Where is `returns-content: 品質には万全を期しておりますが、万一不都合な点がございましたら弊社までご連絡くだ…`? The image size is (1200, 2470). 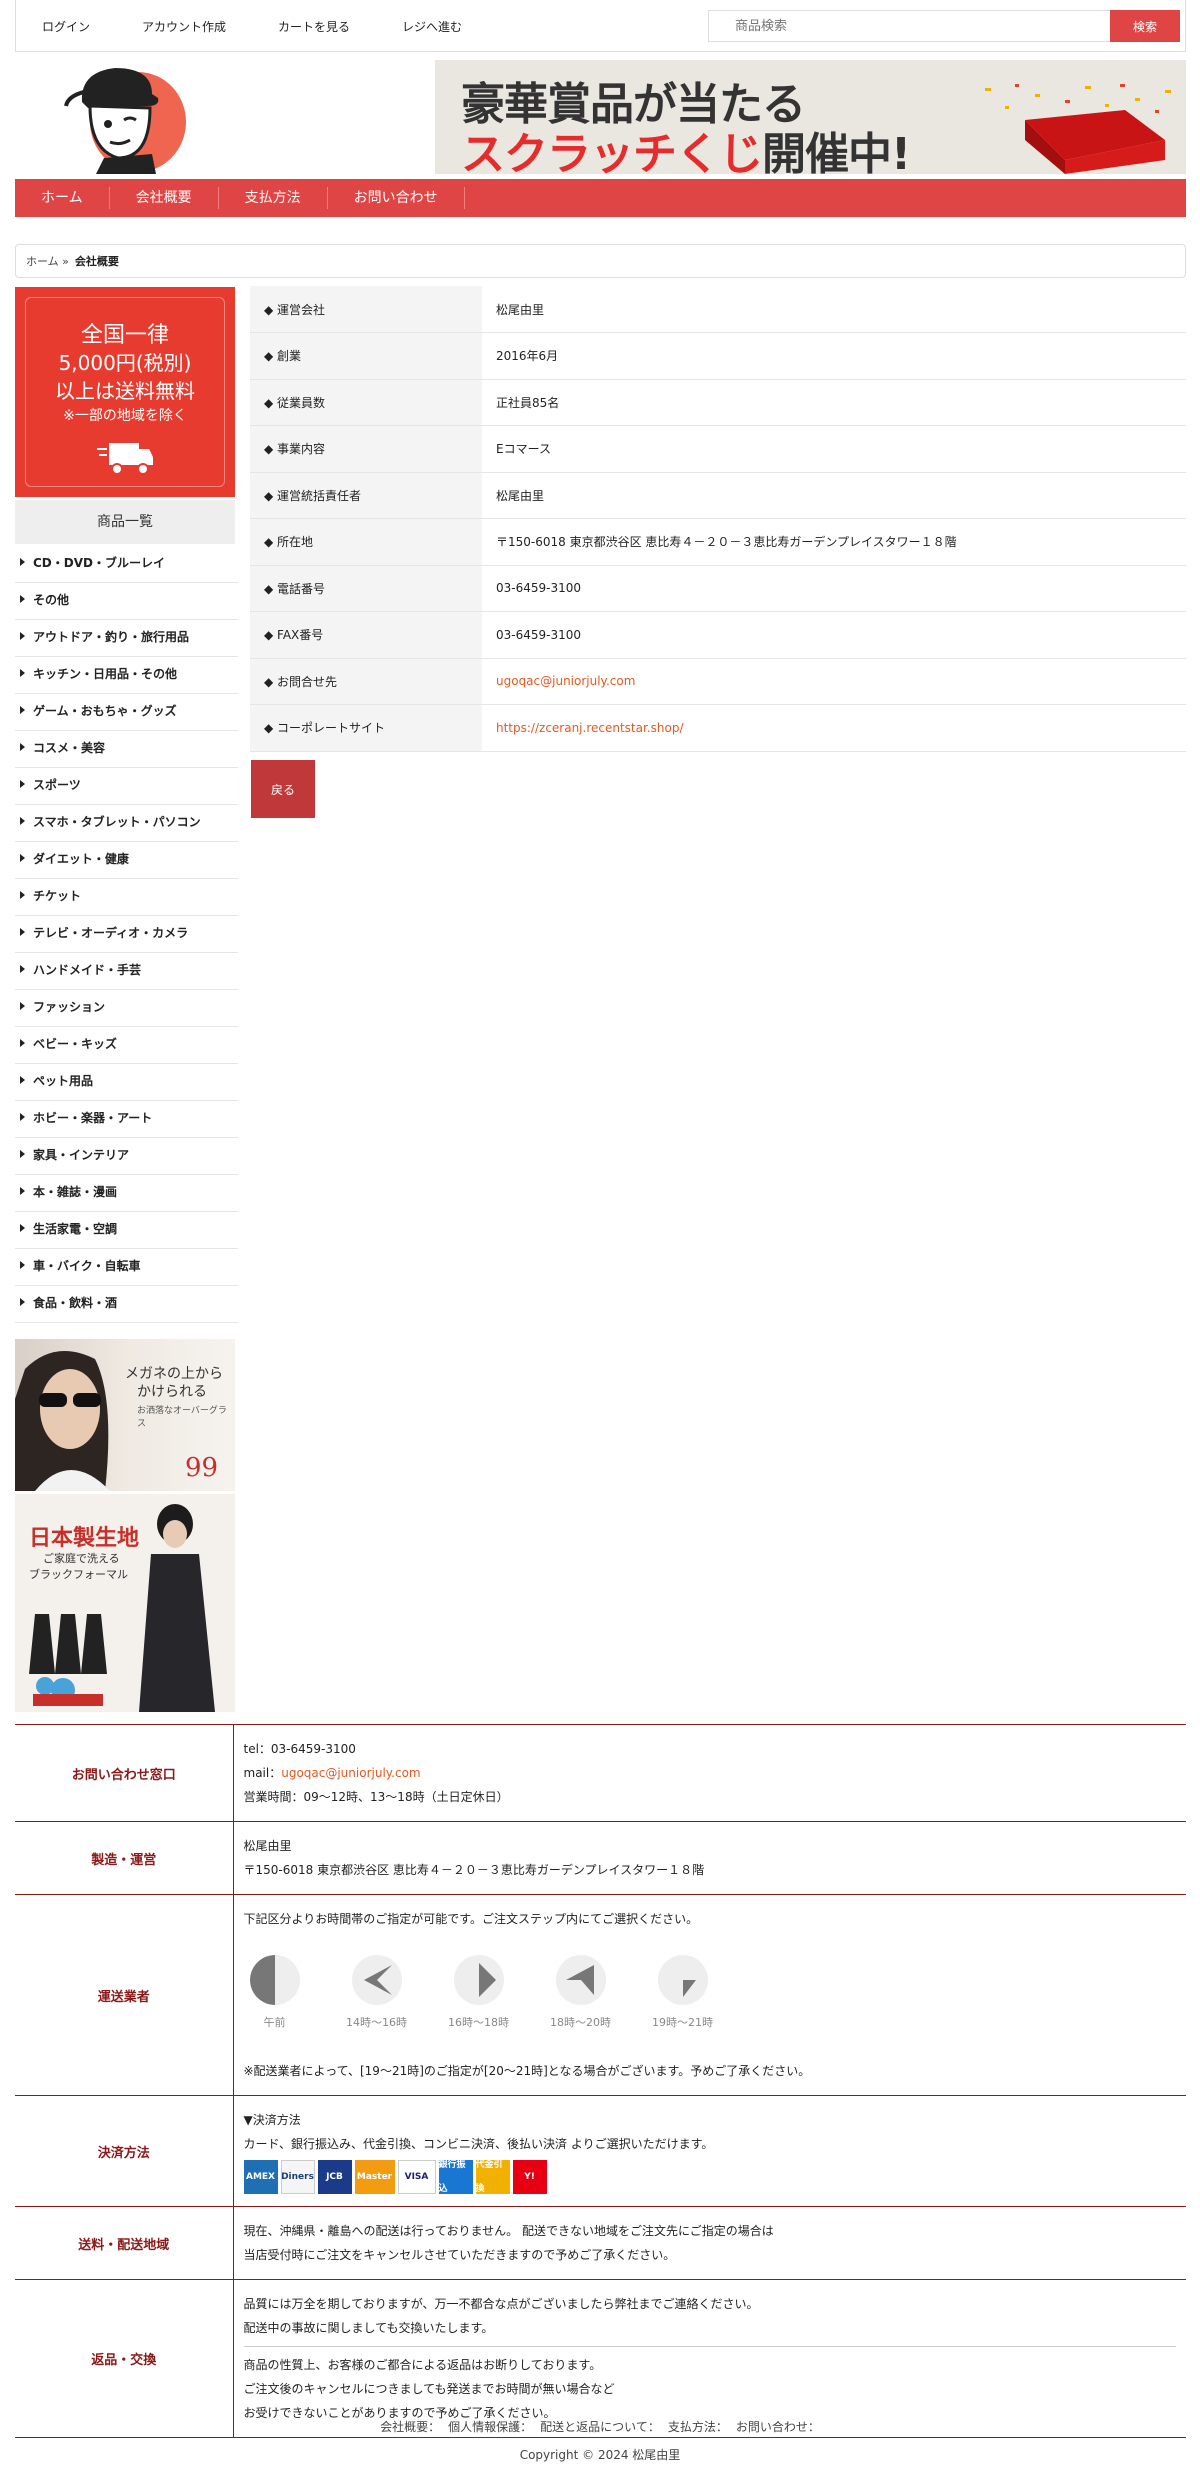 returns-content: 品質には万全を期しておりますが、万一不都合な点がございましたら弊社までご連絡くだ… is located at coordinates (709, 2358).